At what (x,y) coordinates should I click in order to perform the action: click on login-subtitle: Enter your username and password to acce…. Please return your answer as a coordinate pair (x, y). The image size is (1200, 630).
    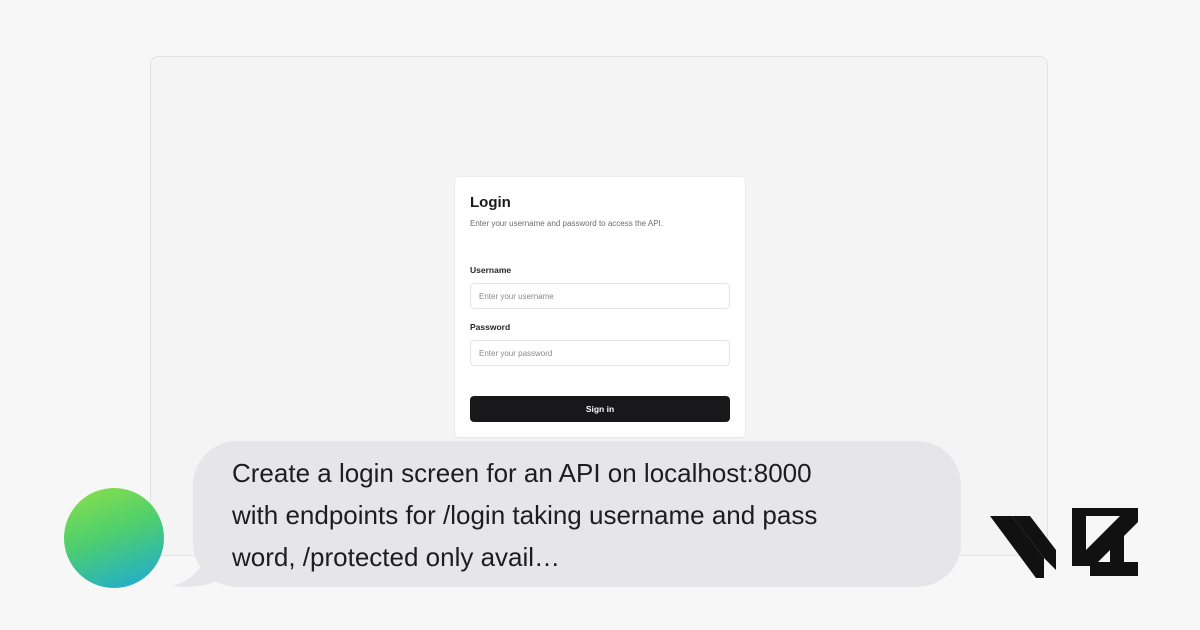
    Looking at the image, I should click on (566, 223).